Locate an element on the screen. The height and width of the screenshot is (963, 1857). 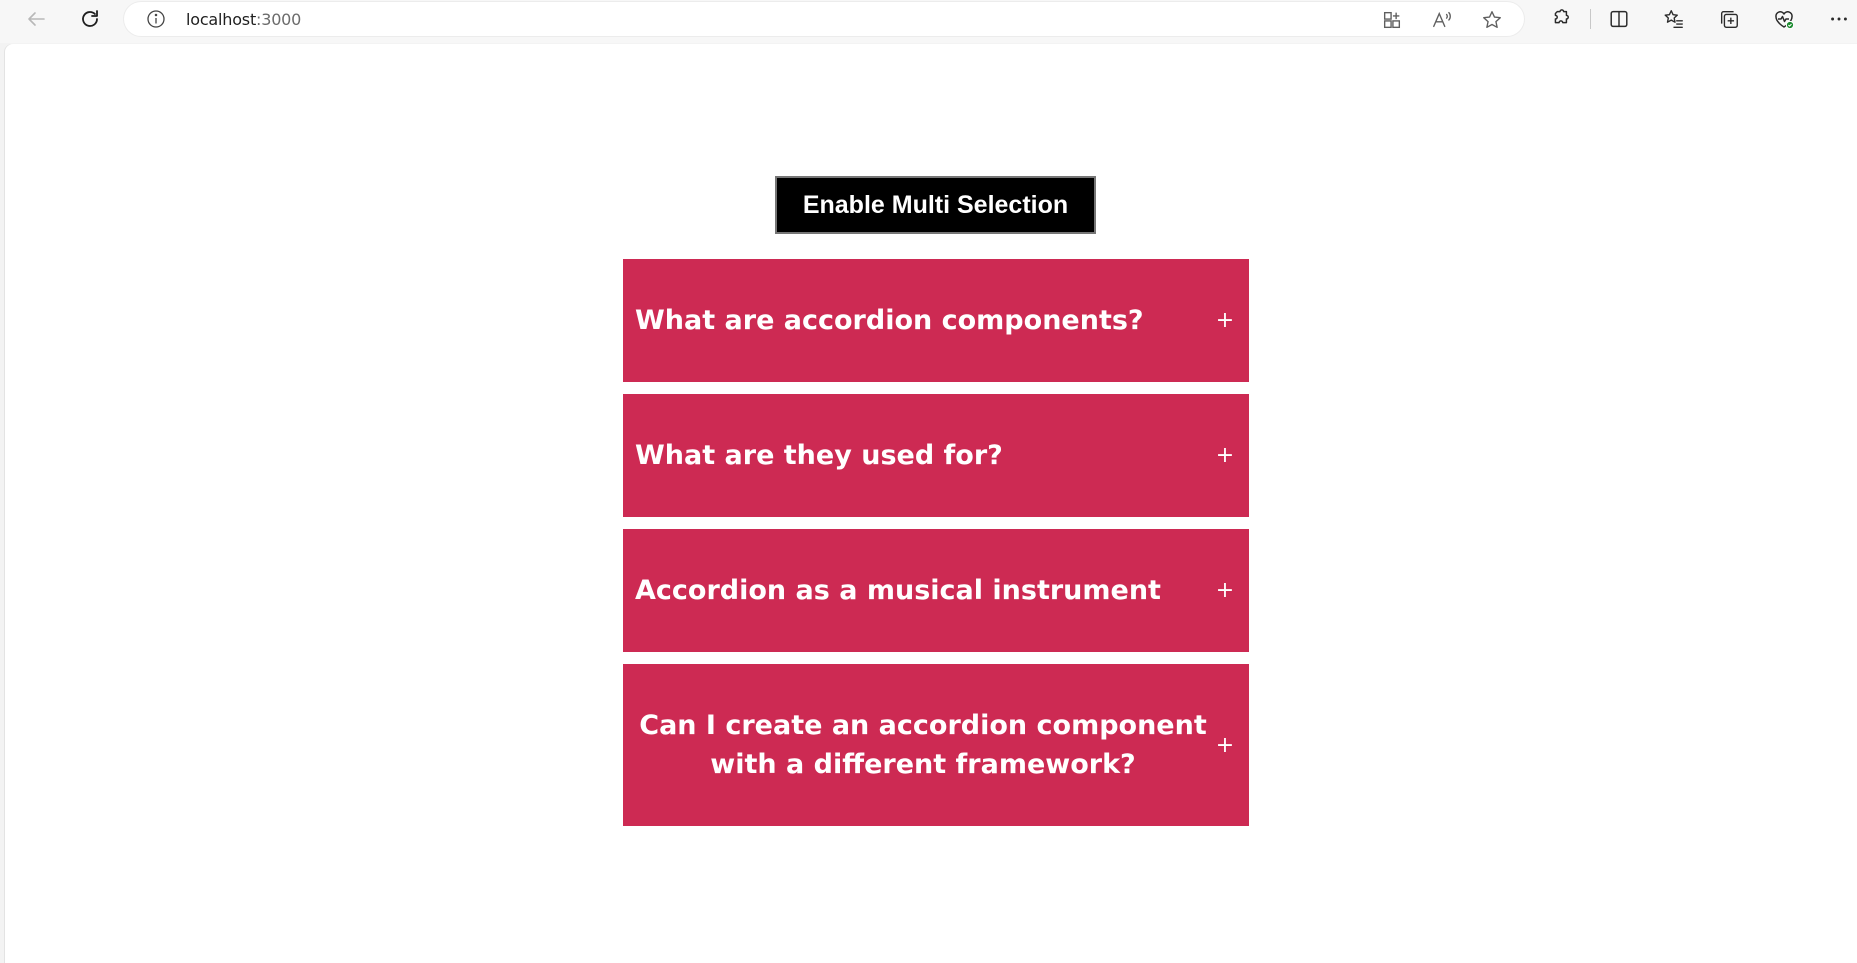
reload-button is located at coordinates (90, 19).